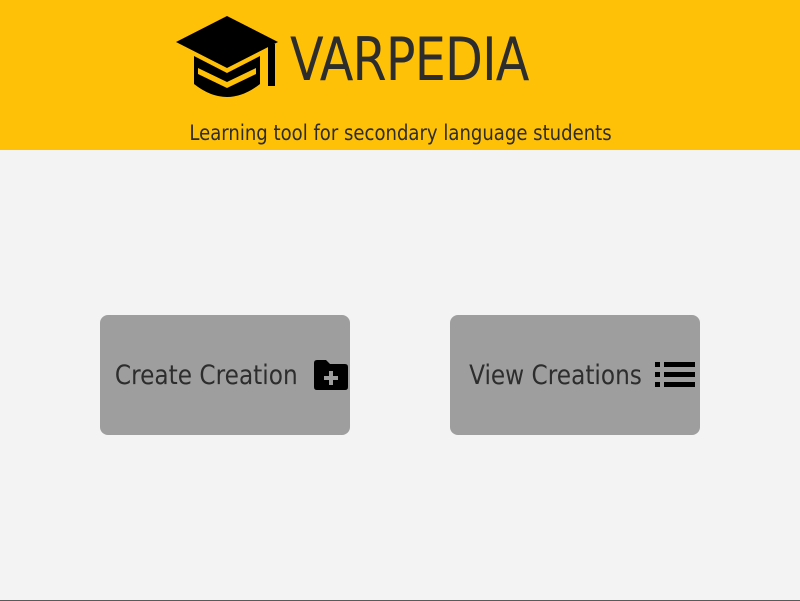 The height and width of the screenshot is (601, 800). Describe the element at coordinates (555, 375) in the screenshot. I see `view-creations-label: View Creations` at that location.